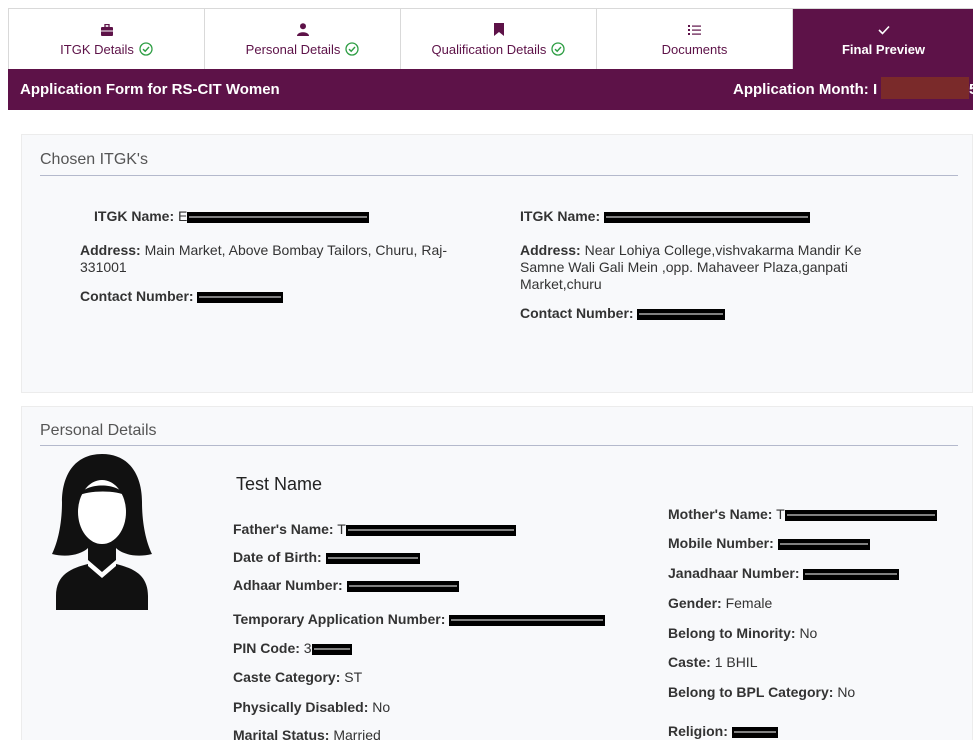  What do you see at coordinates (784, 573) in the screenshot?
I see `janadhaar-number: Janadhaar Number:` at bounding box center [784, 573].